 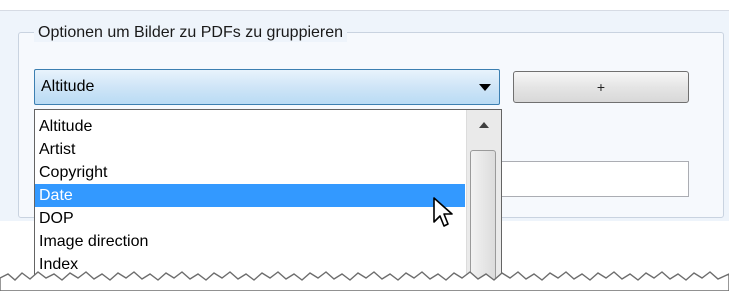 I want to click on list-item: Artist, so click(x=250, y=149).